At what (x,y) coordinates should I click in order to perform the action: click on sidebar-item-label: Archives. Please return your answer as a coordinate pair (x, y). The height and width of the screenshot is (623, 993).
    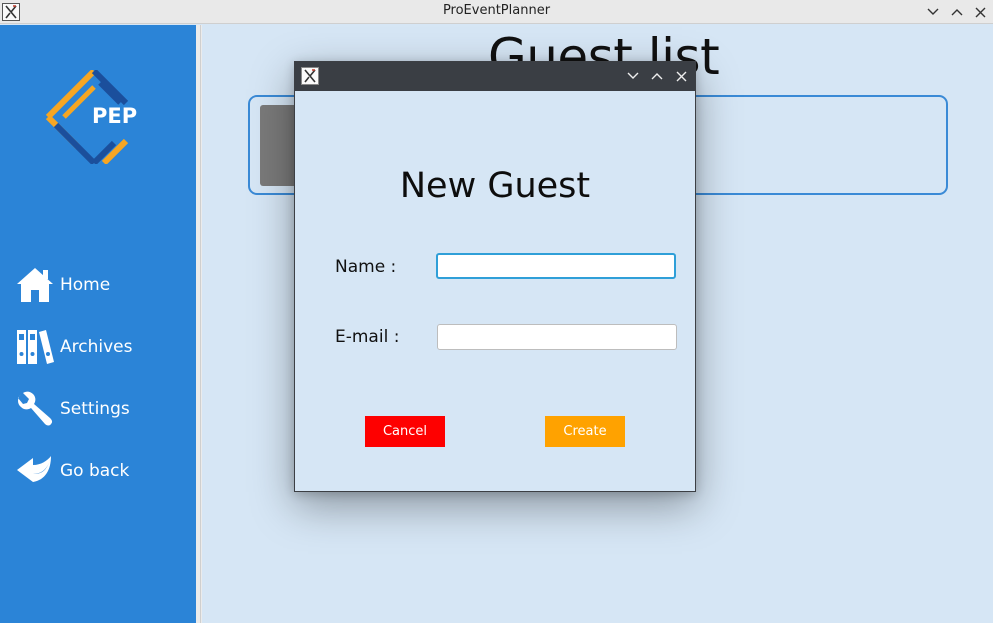
    Looking at the image, I should click on (96, 347).